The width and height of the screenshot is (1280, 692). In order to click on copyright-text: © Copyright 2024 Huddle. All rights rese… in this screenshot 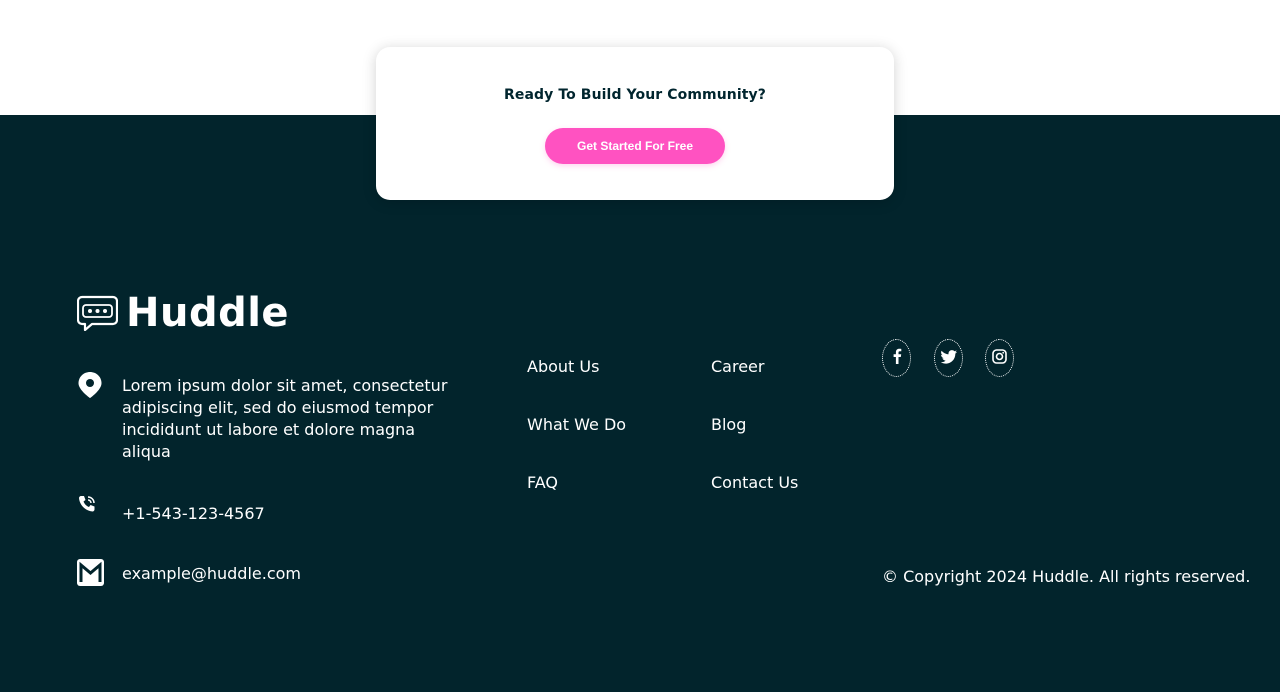, I will do `click(1066, 576)`.